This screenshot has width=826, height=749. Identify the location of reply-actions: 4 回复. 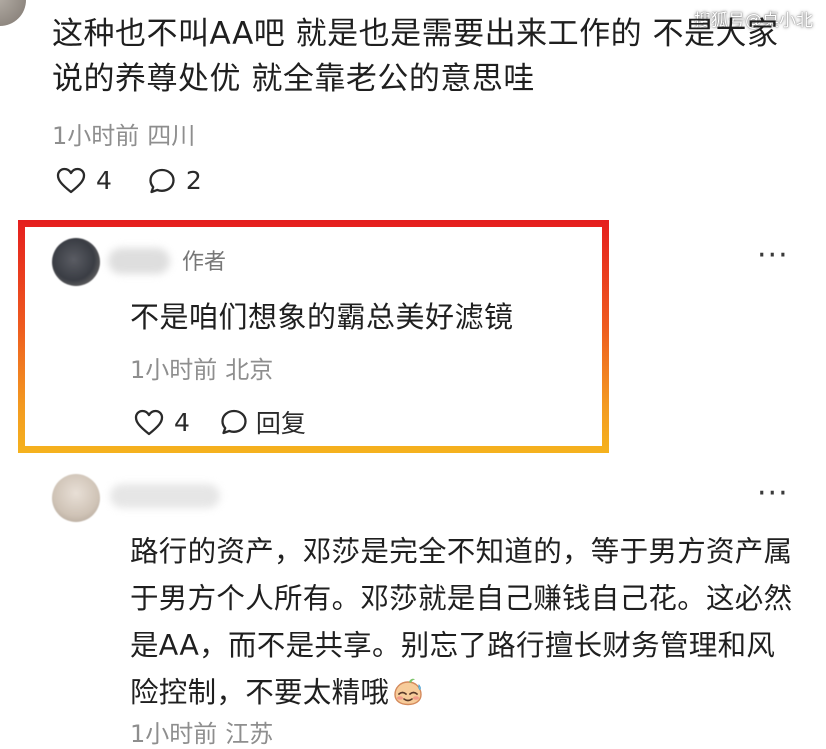
(220, 422).